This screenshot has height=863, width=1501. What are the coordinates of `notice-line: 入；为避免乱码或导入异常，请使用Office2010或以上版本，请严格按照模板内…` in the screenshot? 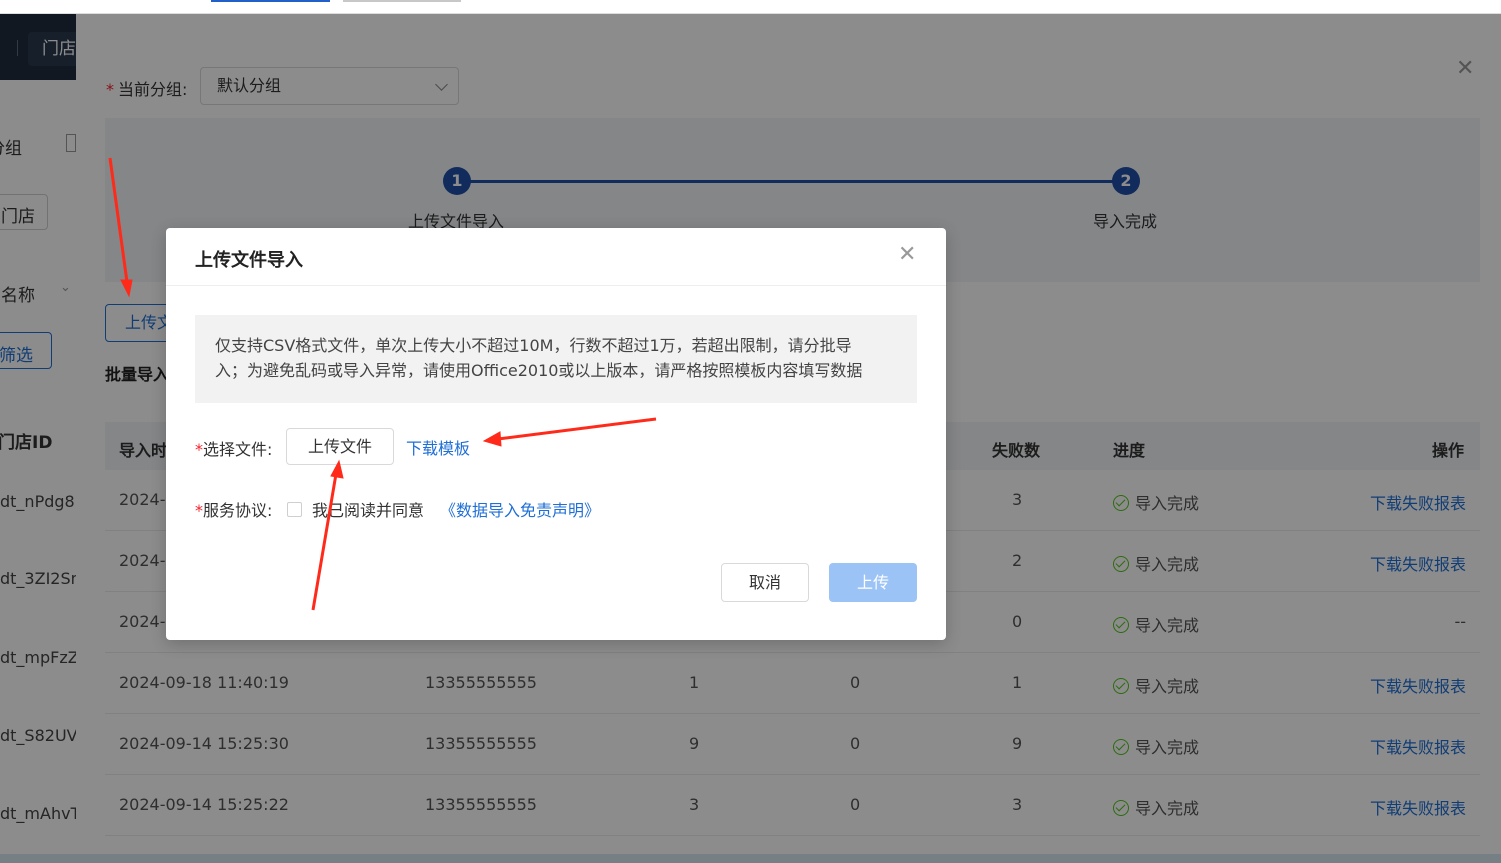 It's located at (539, 370).